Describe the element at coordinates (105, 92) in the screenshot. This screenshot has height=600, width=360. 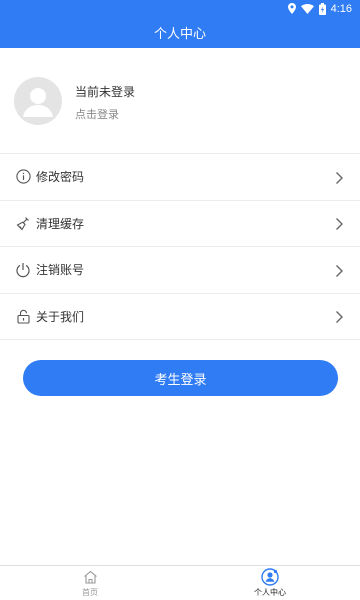
I see `login-status-text: 当前未登录` at that location.